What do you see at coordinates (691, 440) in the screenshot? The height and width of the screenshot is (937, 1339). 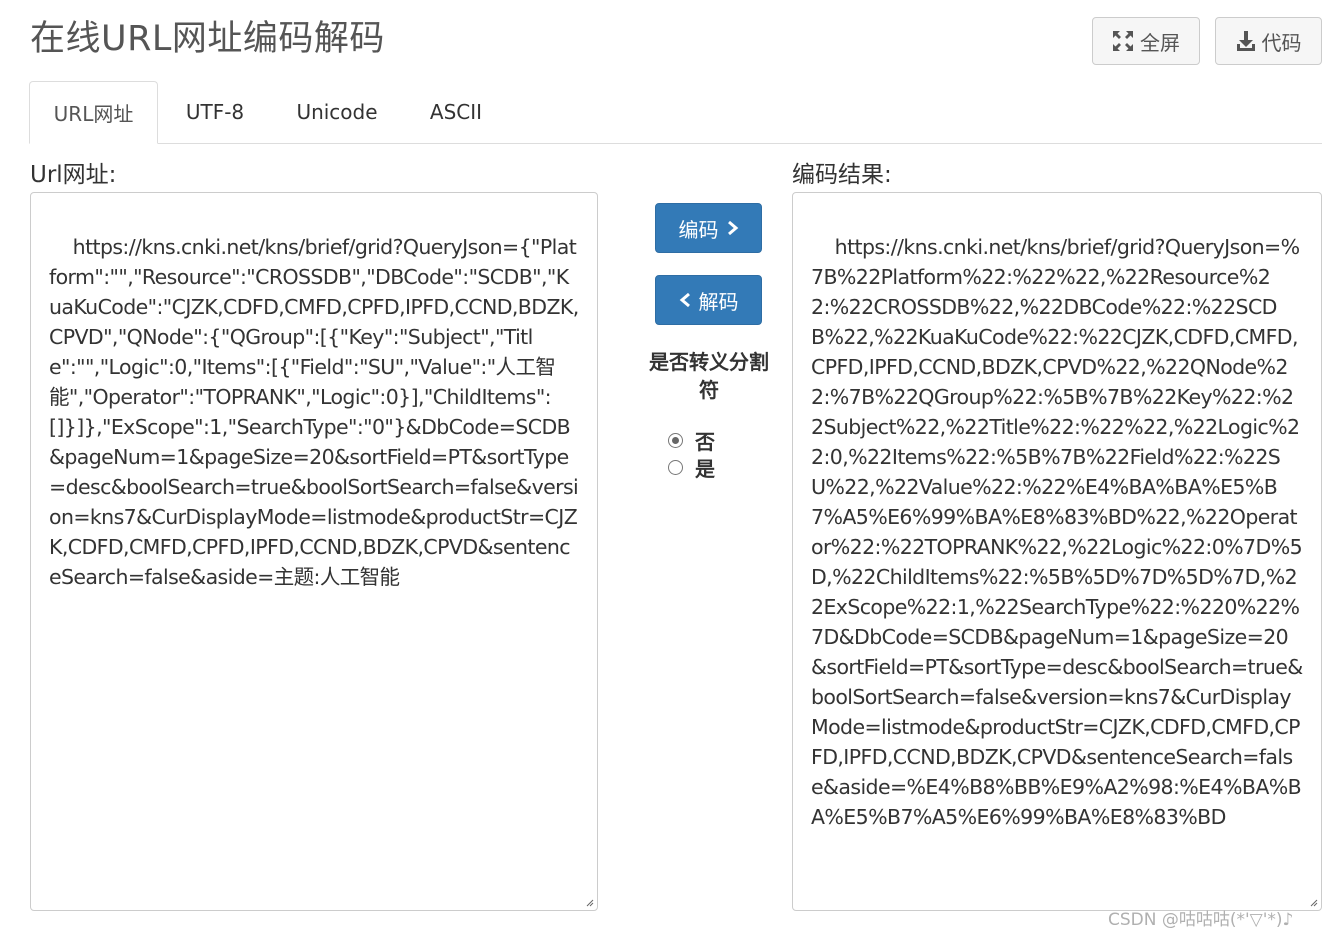 I see `radio-option-no: 否` at bounding box center [691, 440].